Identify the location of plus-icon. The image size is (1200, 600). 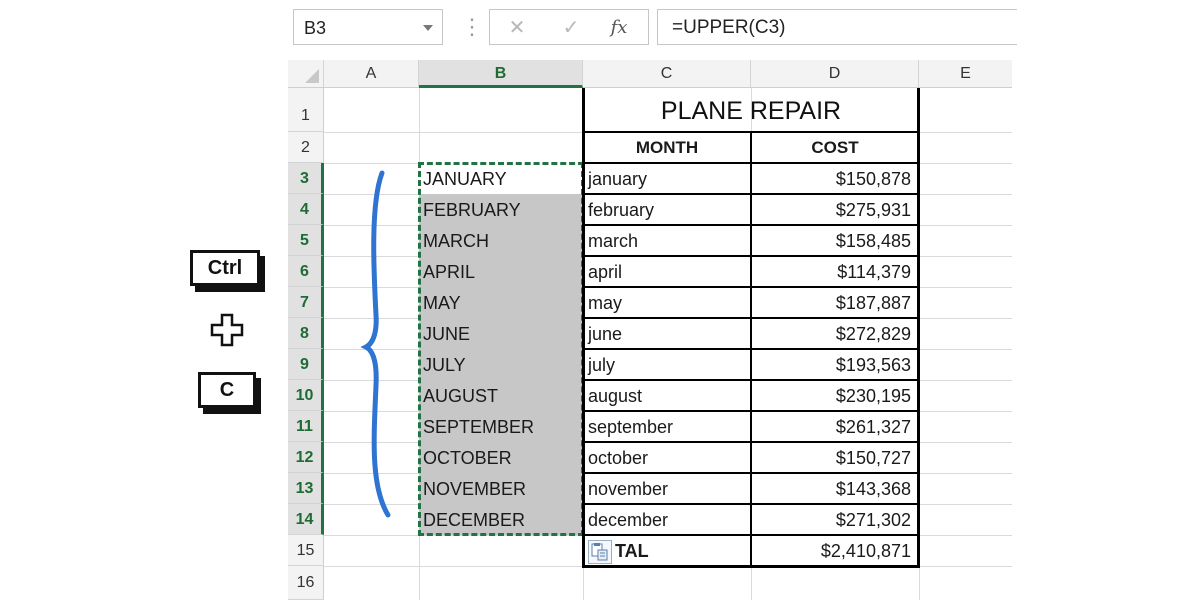
(227, 330).